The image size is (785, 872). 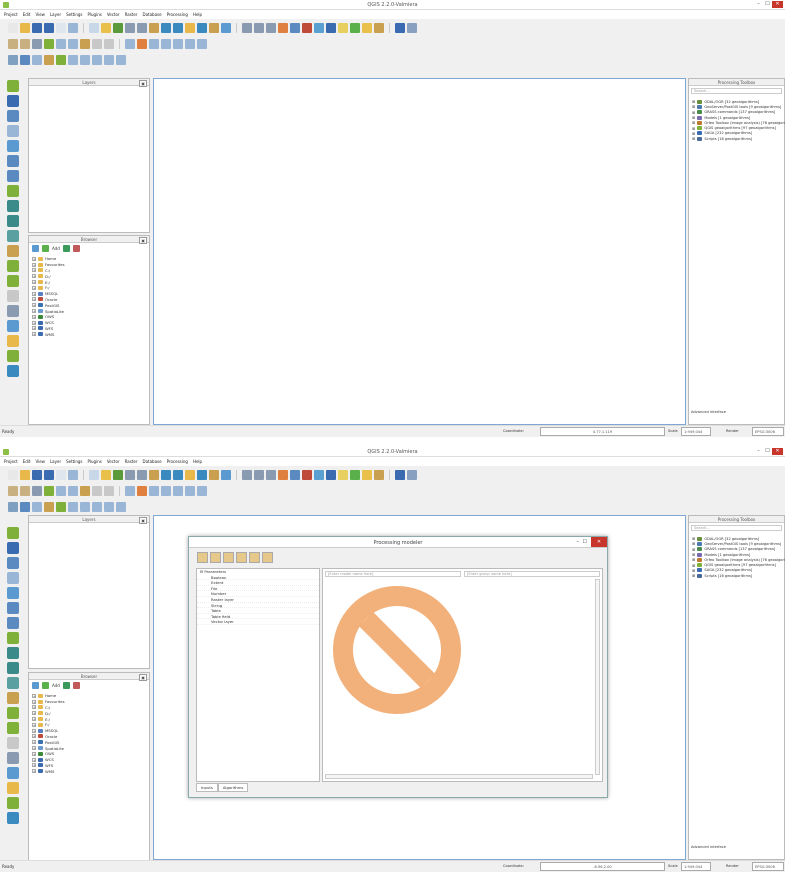 What do you see at coordinates (738, 138) in the screenshot?
I see `toolbox-provider: ⊞ Scripts [16 geoalgorithms]` at bounding box center [738, 138].